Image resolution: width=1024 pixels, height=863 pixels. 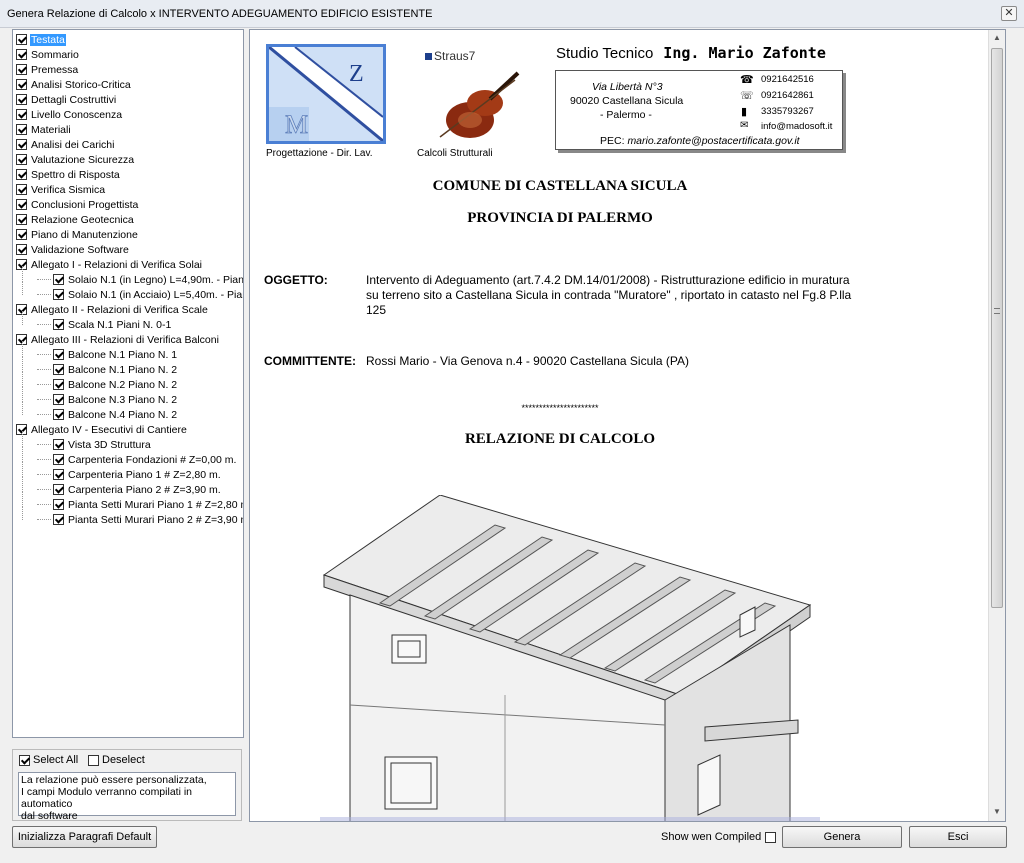 I want to click on tree-item: Allegato IV - Esecutivi di Cantiere, so click(x=102, y=429).